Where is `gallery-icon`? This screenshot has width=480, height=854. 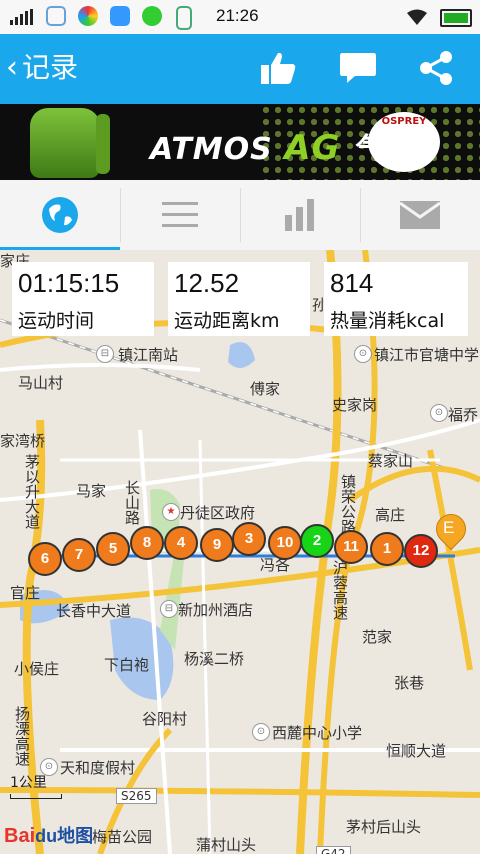 gallery-icon is located at coordinates (56, 16).